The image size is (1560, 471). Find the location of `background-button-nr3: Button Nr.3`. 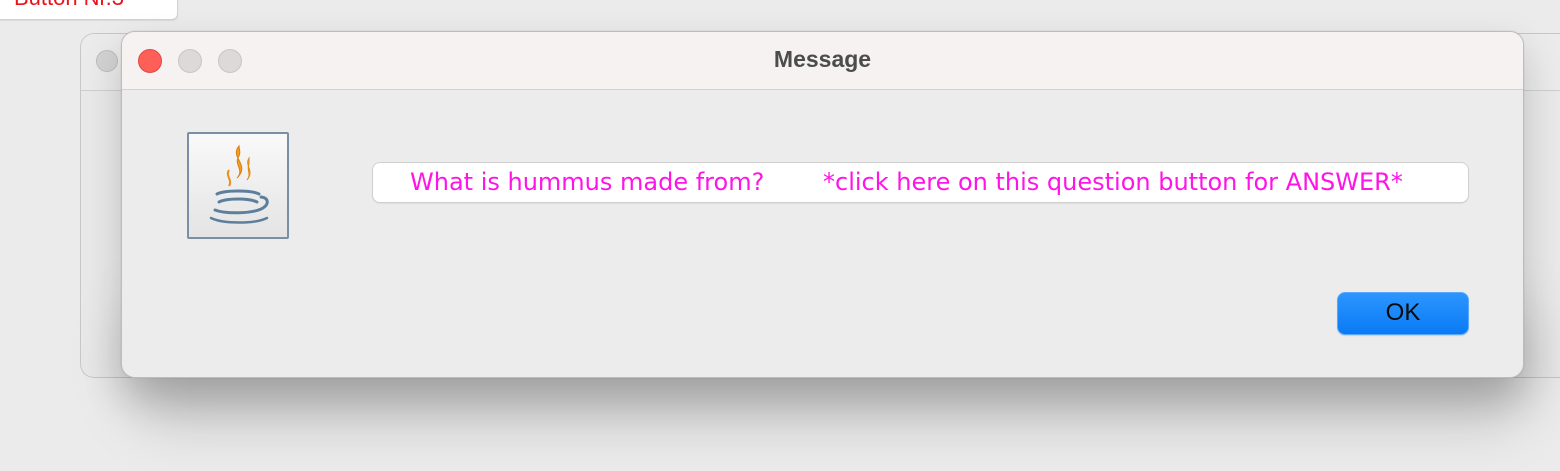

background-button-nr3: Button Nr.3 is located at coordinates (89, 10).